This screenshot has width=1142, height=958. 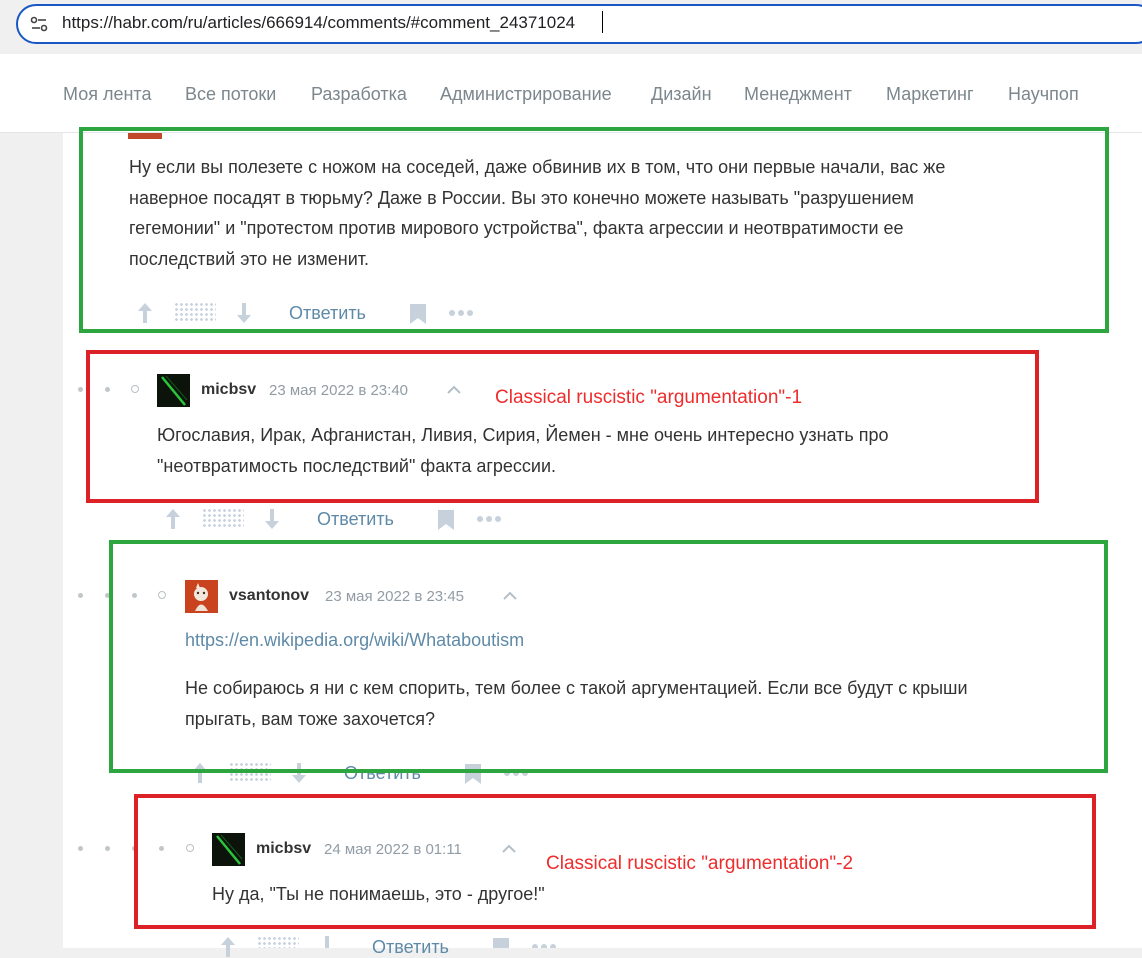 I want to click on nav-item-all-streams: Все потоки, so click(x=230, y=94).